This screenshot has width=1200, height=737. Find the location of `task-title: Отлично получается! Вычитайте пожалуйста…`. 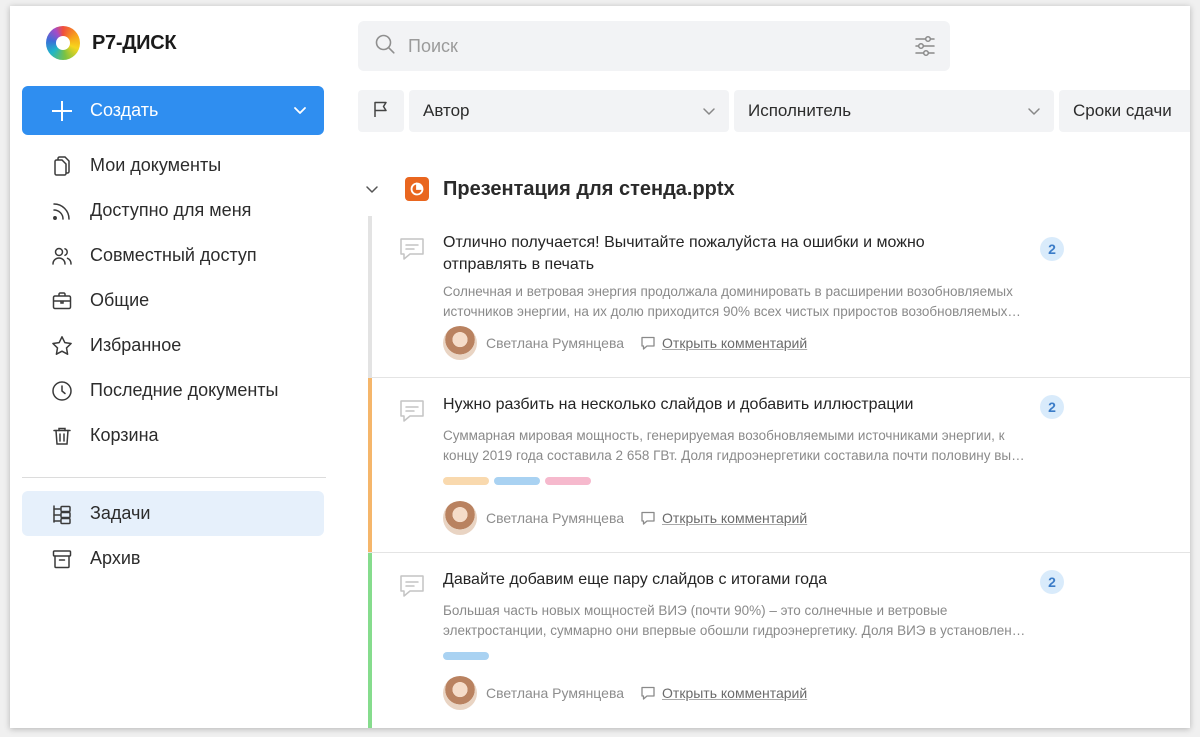

task-title: Отлично получается! Вычитайте пожалуйста… is located at coordinates (684, 253).